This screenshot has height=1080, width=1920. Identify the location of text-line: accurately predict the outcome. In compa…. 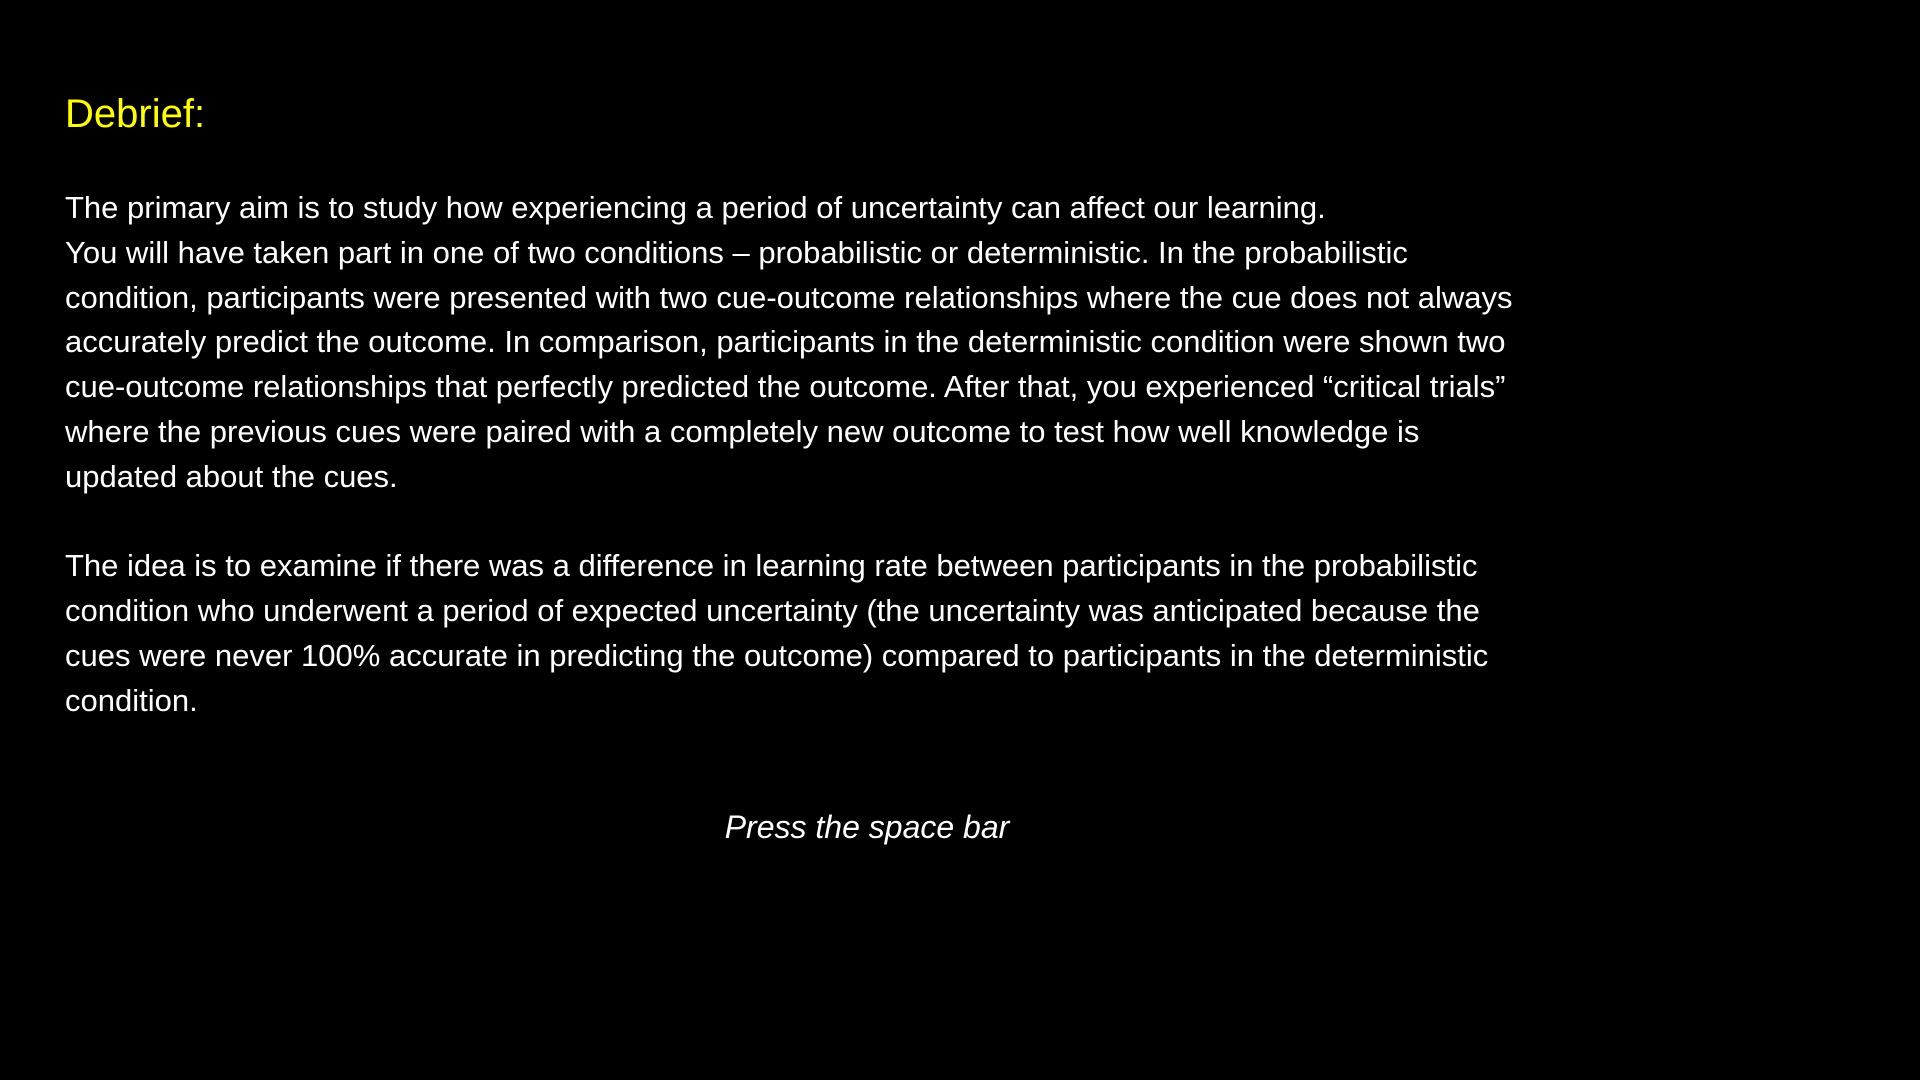
(785, 342).